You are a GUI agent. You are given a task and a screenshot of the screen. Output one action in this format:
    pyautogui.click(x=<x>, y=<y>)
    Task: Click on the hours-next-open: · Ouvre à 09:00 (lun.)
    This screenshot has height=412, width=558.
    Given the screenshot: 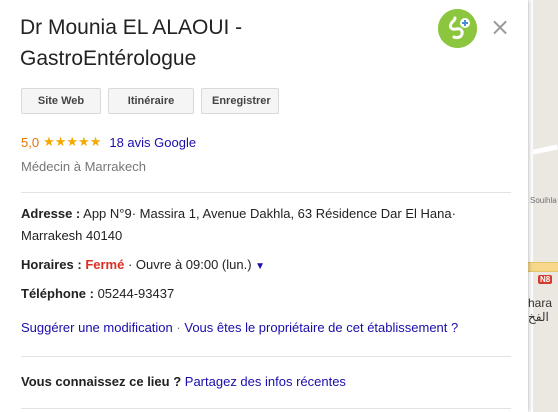 What is the action you would take?
    pyautogui.click(x=190, y=264)
    